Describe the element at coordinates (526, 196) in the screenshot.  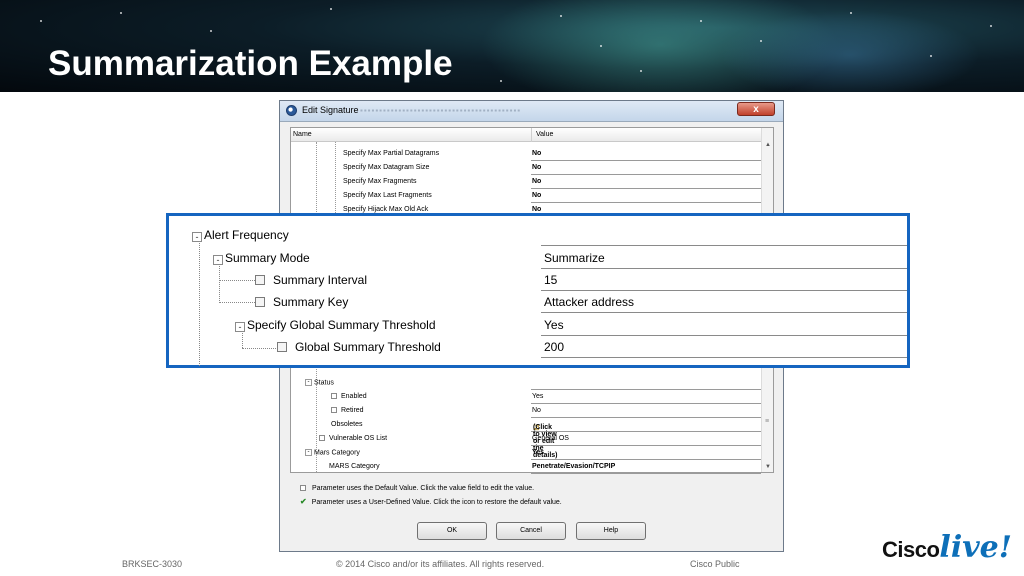
I see `table-row: Specify Max Last Fragments No` at that location.